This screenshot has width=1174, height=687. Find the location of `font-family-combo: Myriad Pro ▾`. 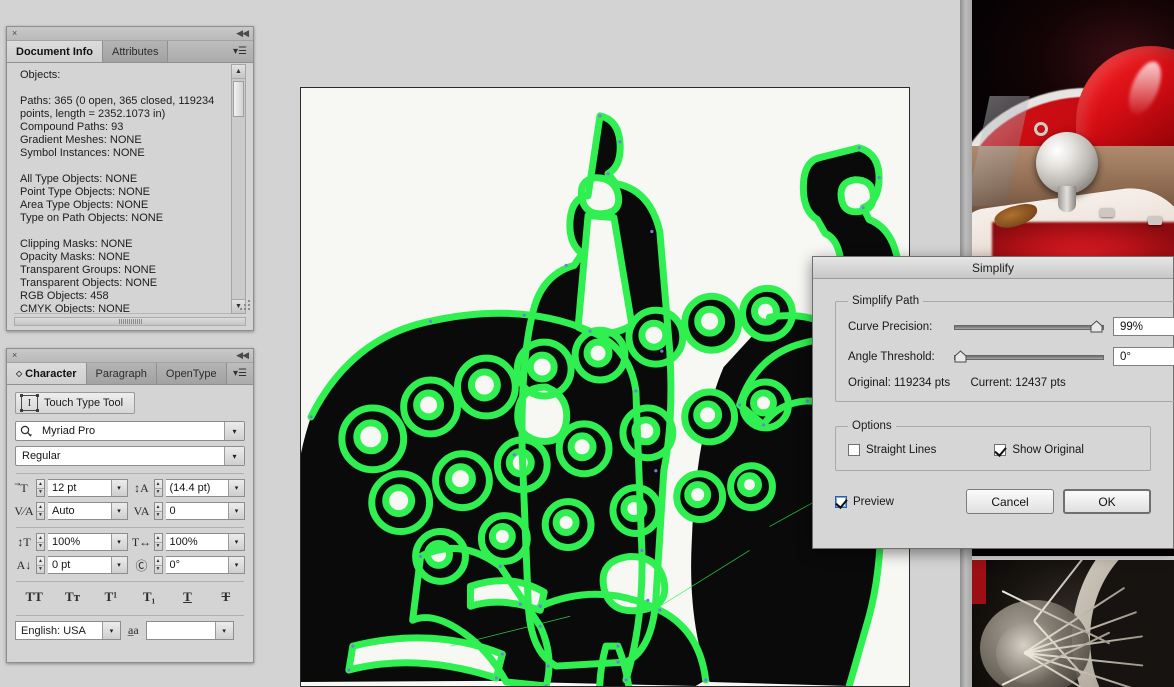

font-family-combo: Myriad Pro ▾ is located at coordinates (130, 431).